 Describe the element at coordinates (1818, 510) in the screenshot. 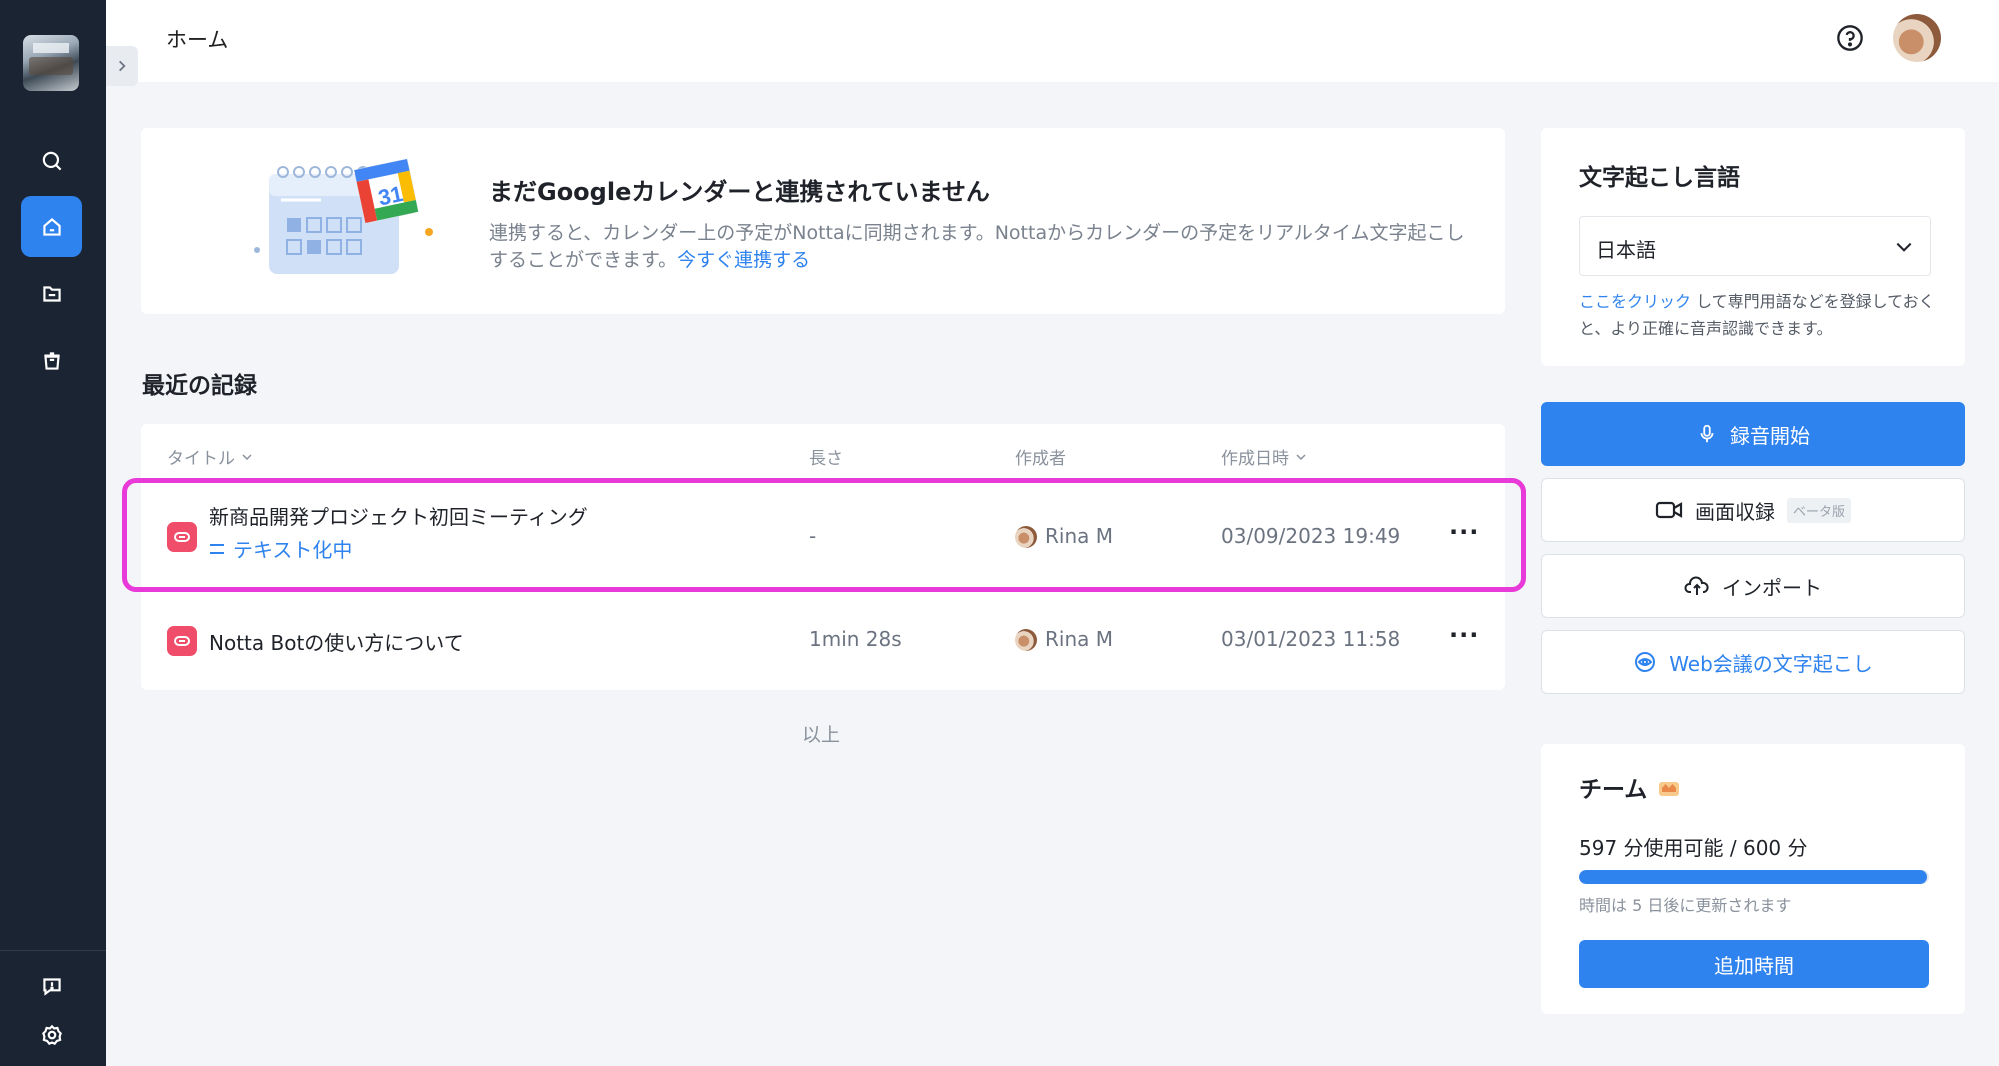

I see `beta-badge: ベータ版` at that location.